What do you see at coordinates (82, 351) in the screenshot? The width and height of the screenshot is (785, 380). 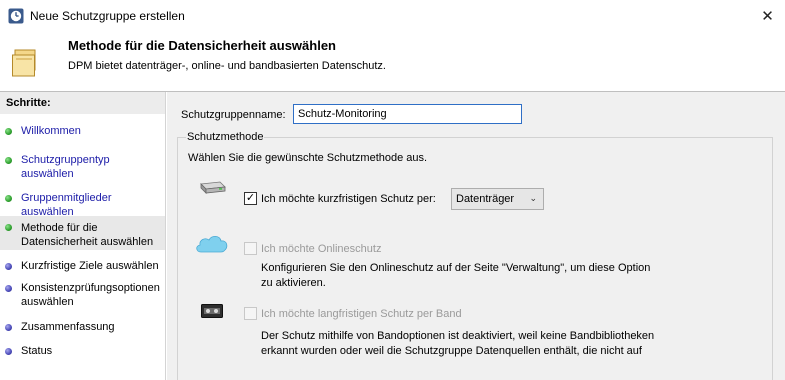 I see `step-status: Status` at bounding box center [82, 351].